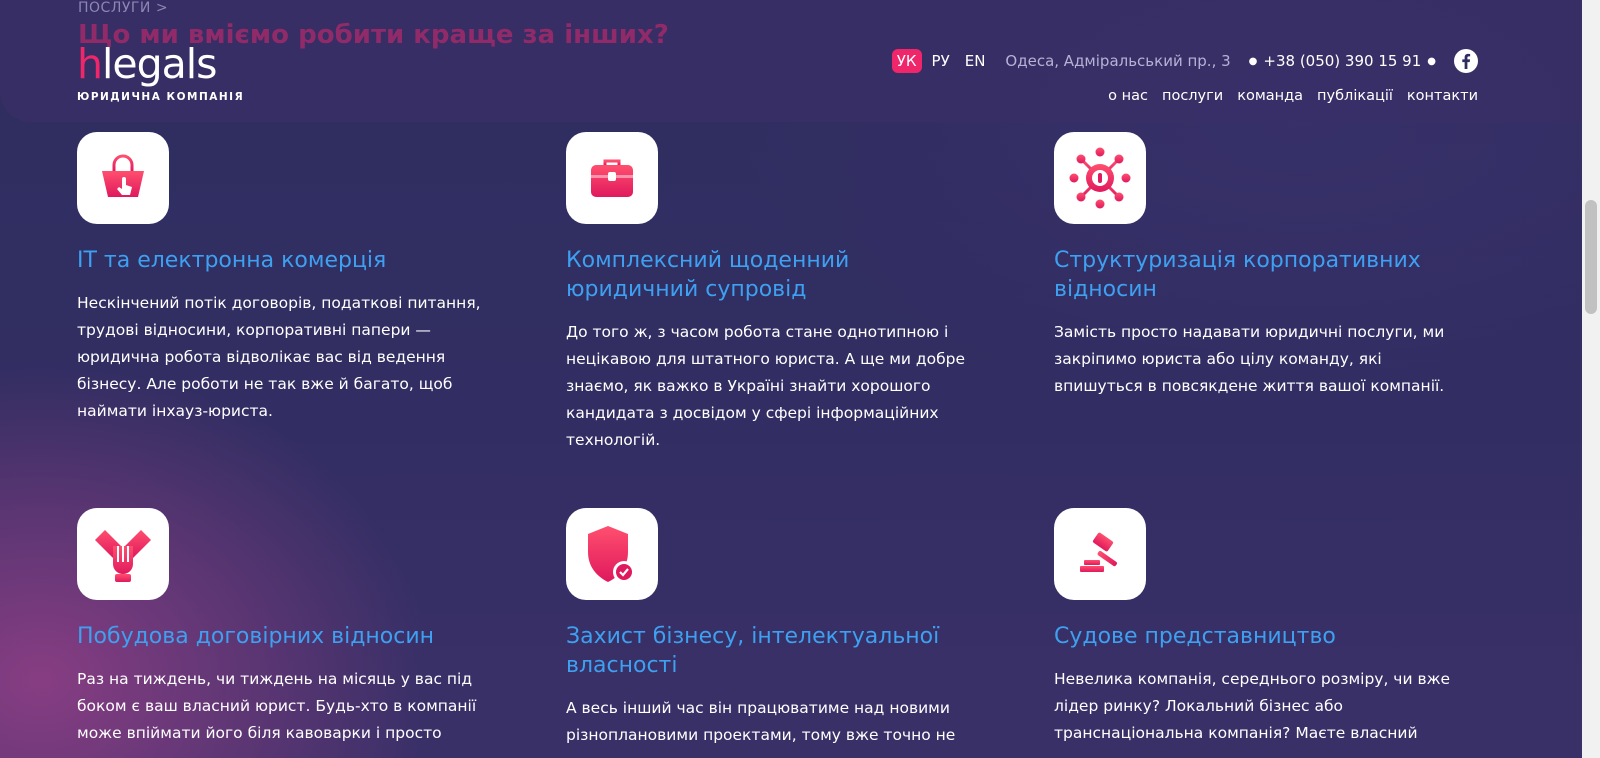 The width and height of the screenshot is (1600, 758). I want to click on network-icon, so click(1100, 178).